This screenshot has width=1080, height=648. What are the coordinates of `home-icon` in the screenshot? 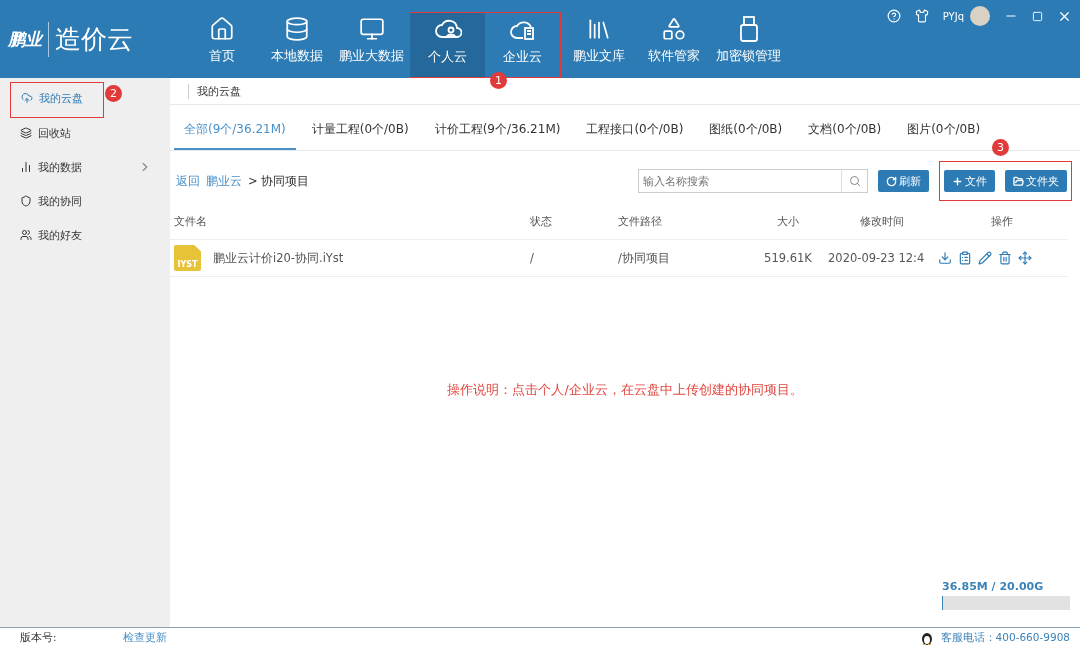 It's located at (221, 29).